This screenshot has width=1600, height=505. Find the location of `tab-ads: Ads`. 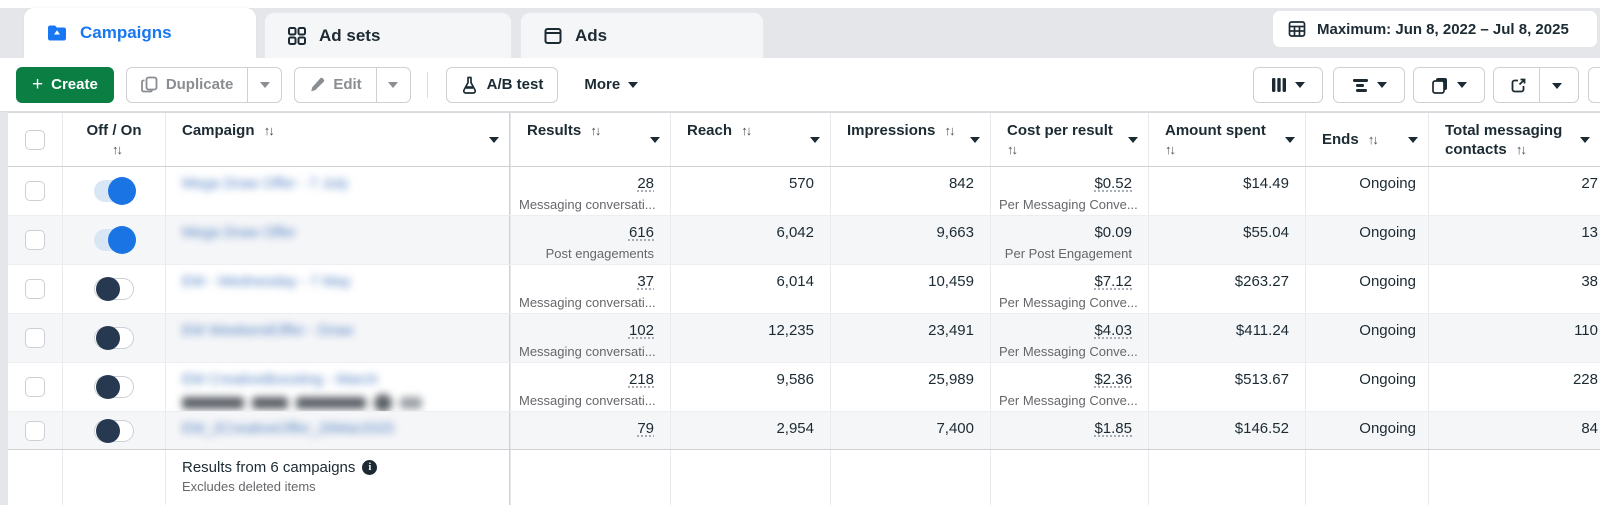

tab-ads: Ads is located at coordinates (642, 35).